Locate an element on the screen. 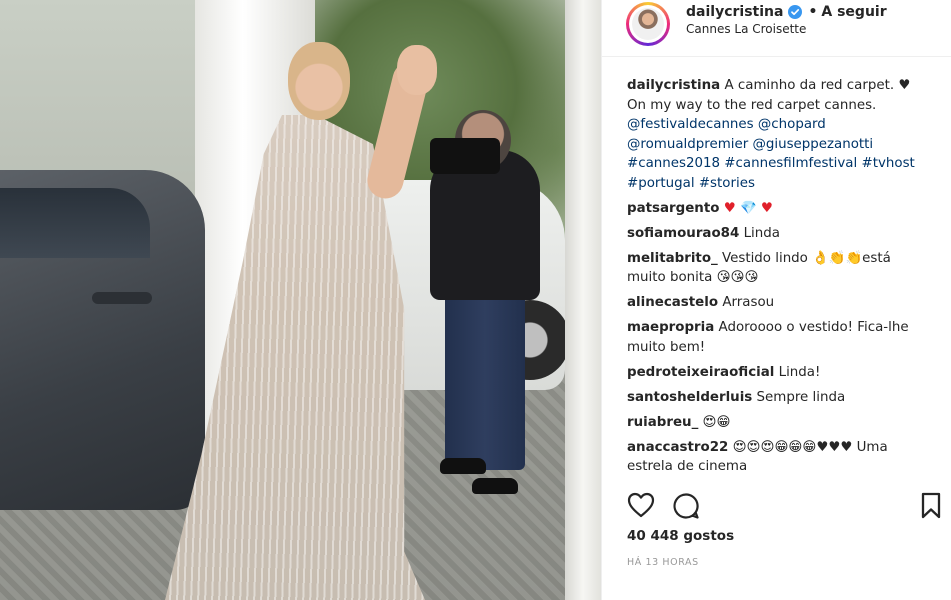  caption-mentions: @festivaldecannes @chopard is located at coordinates (779, 125).